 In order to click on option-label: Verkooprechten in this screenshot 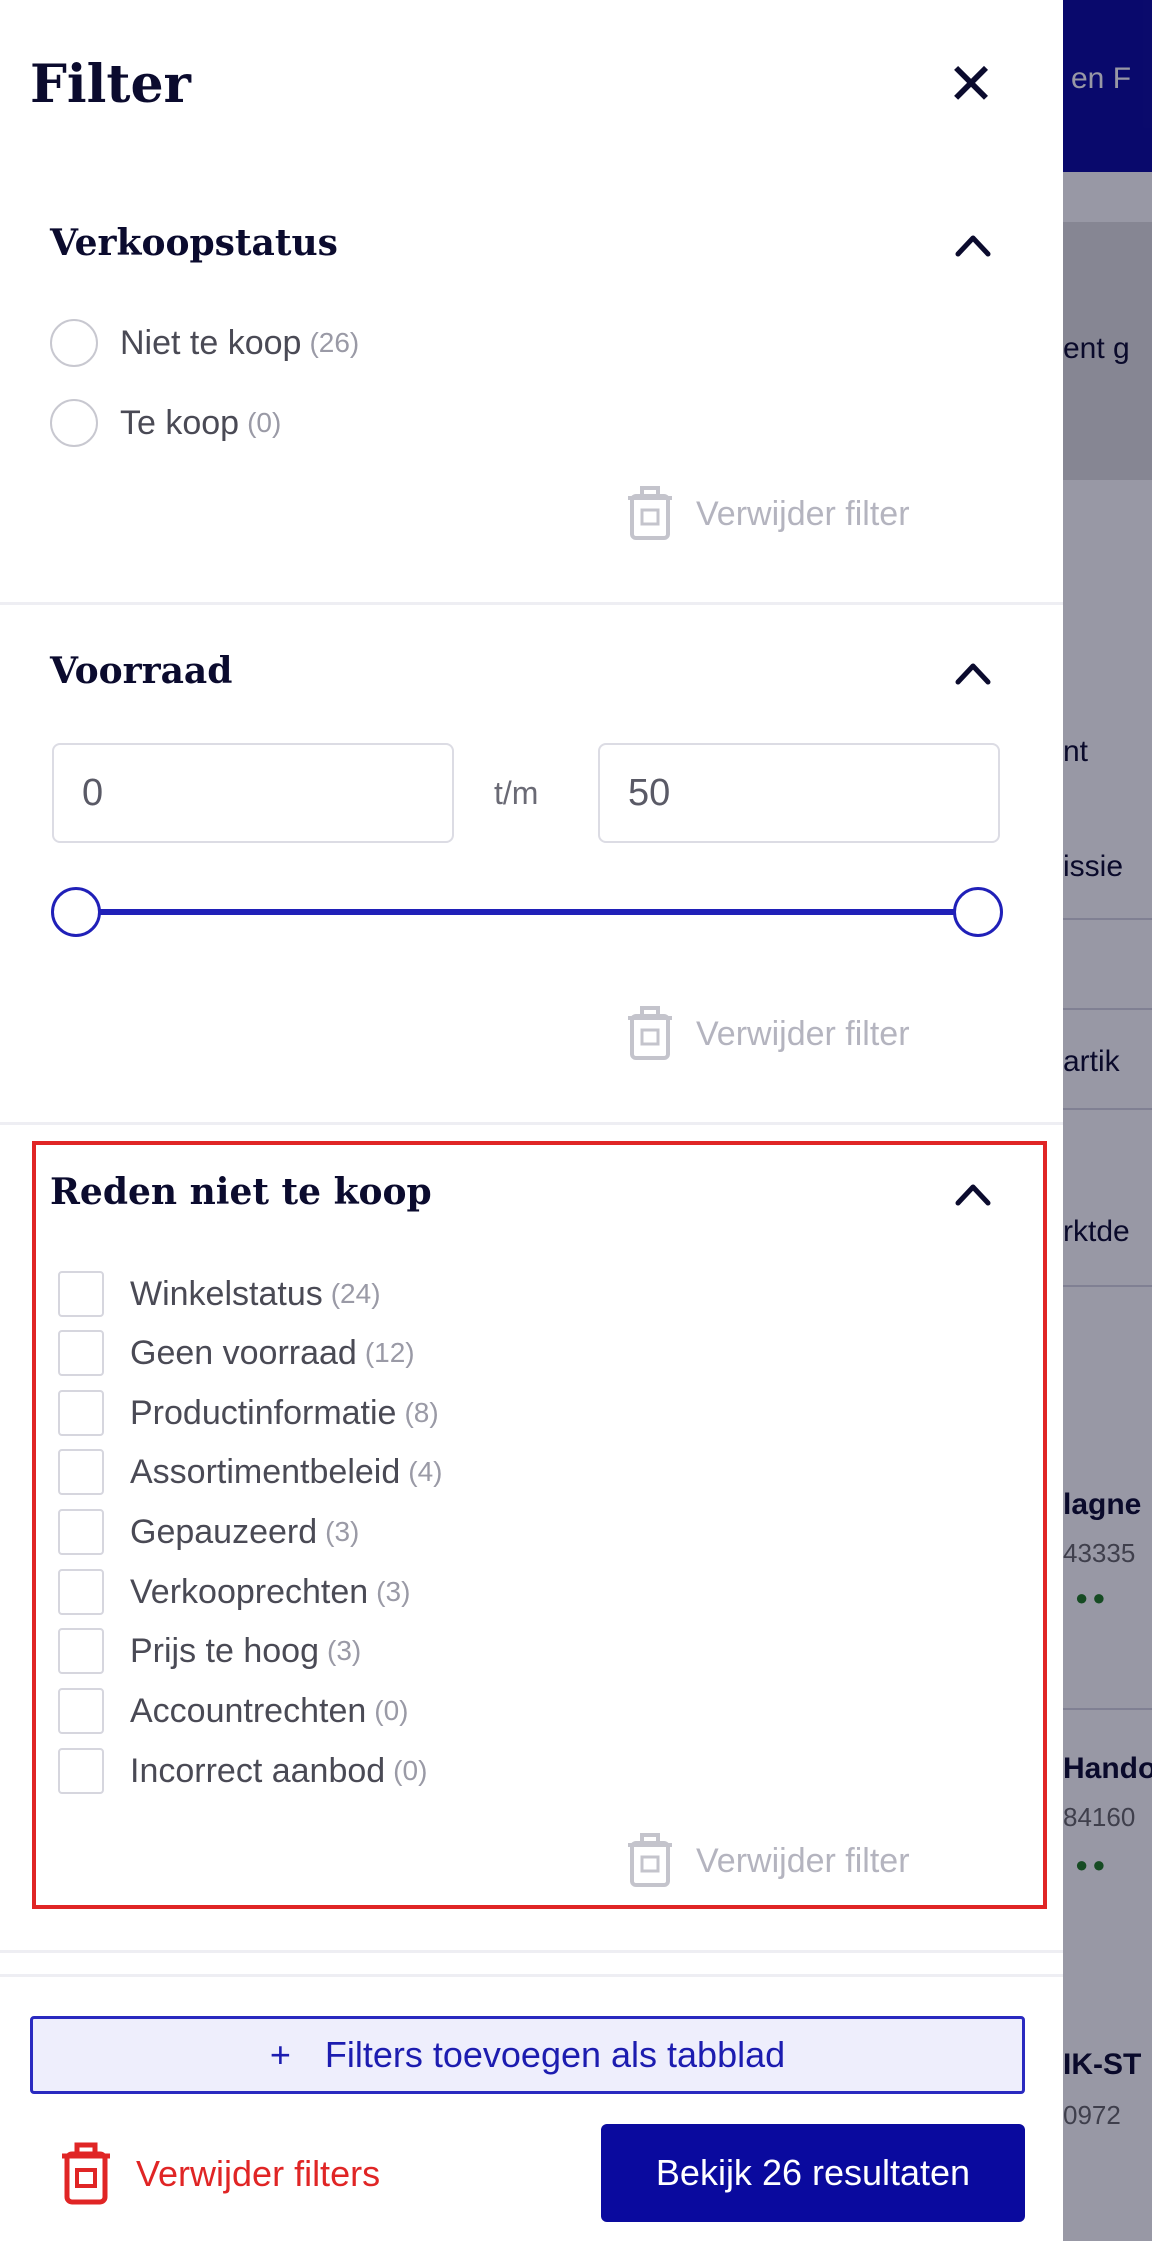, I will do `click(249, 1591)`.